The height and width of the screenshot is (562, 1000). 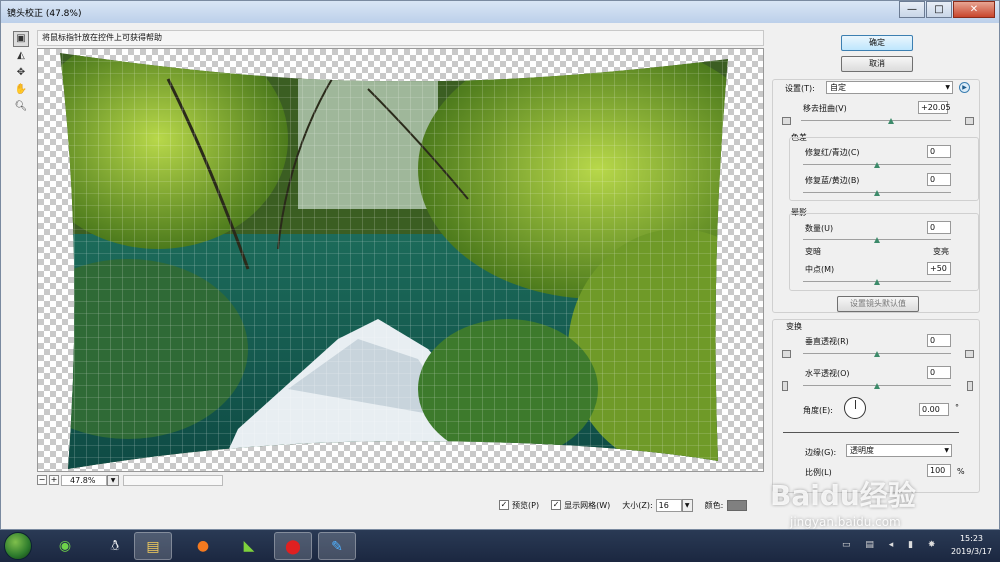 I want to click on show-grid-checkbox: ✓, so click(x=556, y=505).